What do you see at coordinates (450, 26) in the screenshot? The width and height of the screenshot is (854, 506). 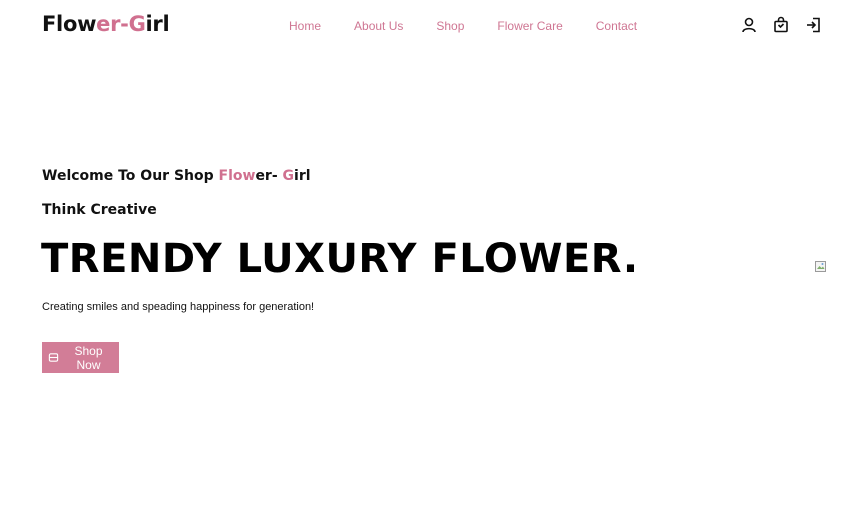 I see `nav-shop: Shop` at bounding box center [450, 26].